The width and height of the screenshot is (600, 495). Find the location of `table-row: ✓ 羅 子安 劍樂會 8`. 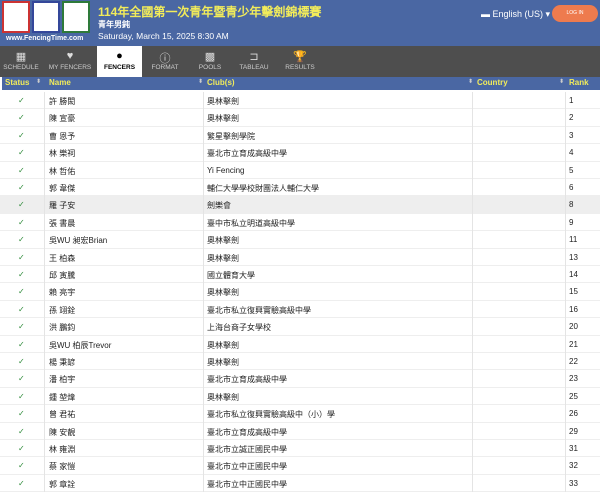

table-row: ✓ 羅 子安 劍樂會 8 is located at coordinates (300, 205).